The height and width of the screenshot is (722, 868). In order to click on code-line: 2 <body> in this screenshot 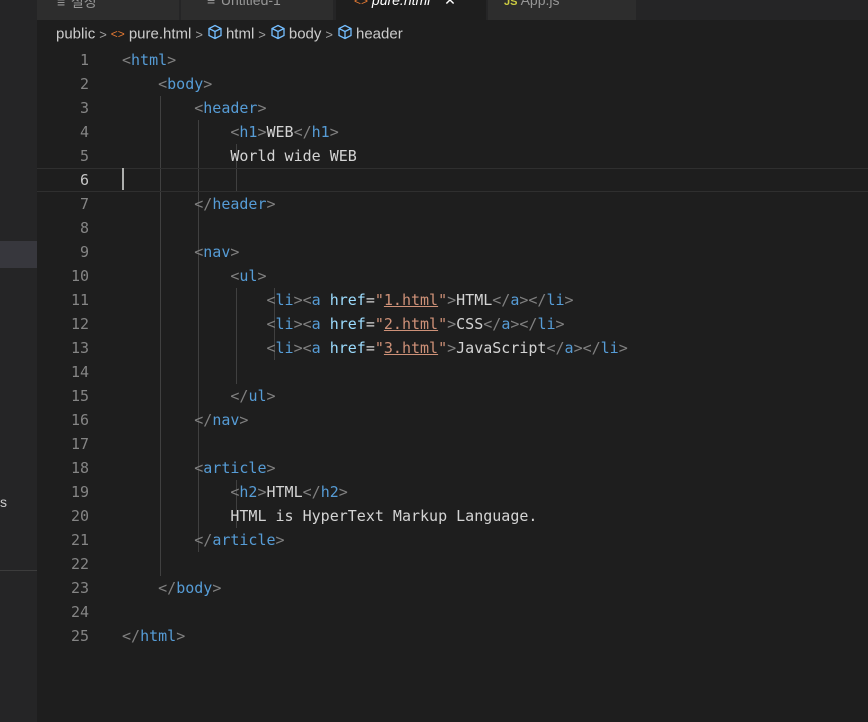, I will do `click(452, 84)`.